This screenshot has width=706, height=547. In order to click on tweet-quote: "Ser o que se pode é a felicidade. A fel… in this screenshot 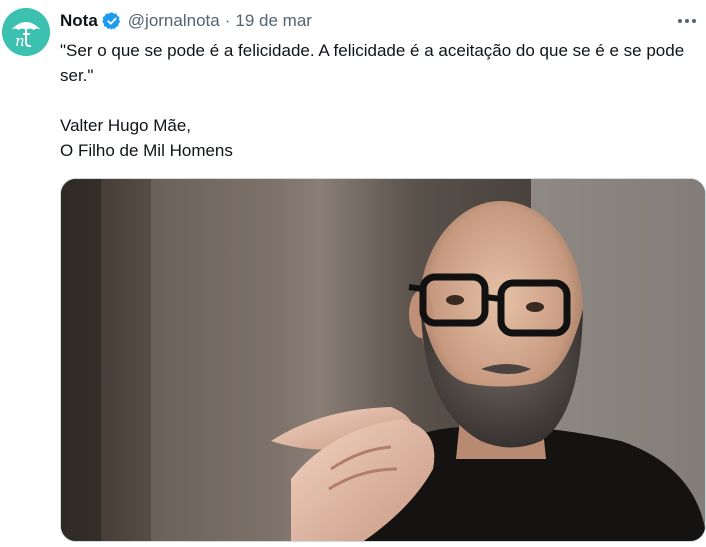, I will do `click(372, 63)`.